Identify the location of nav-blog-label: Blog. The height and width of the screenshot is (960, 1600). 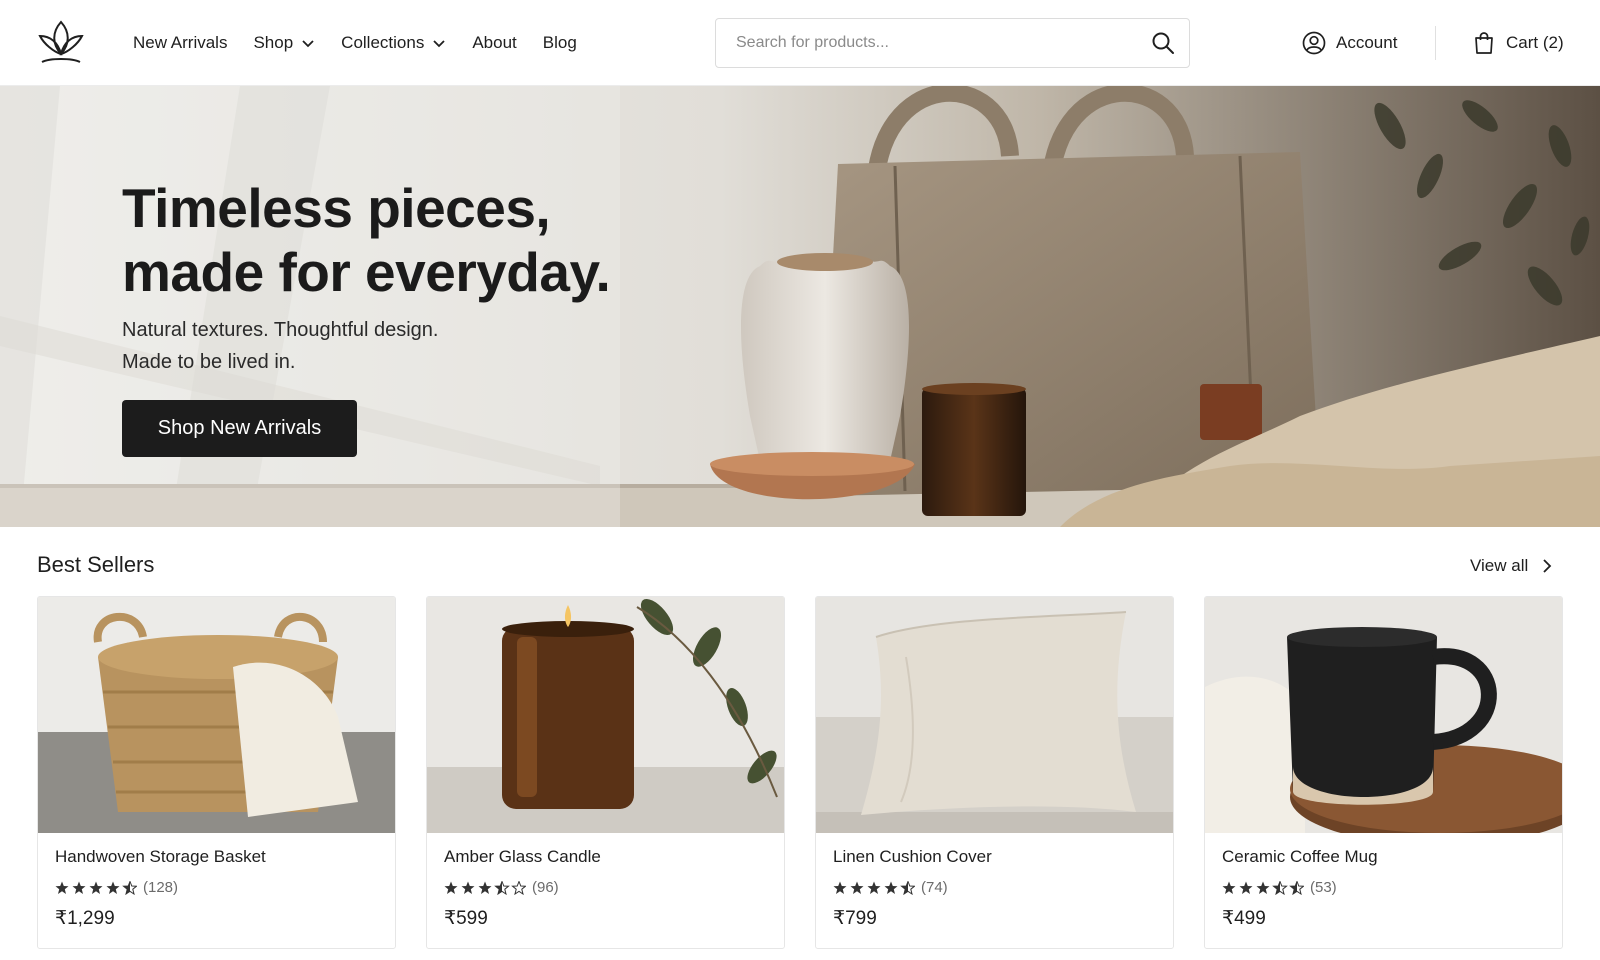
(559, 42).